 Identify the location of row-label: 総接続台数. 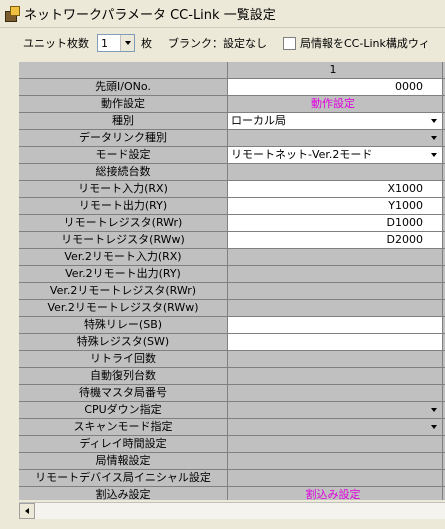
(123, 172).